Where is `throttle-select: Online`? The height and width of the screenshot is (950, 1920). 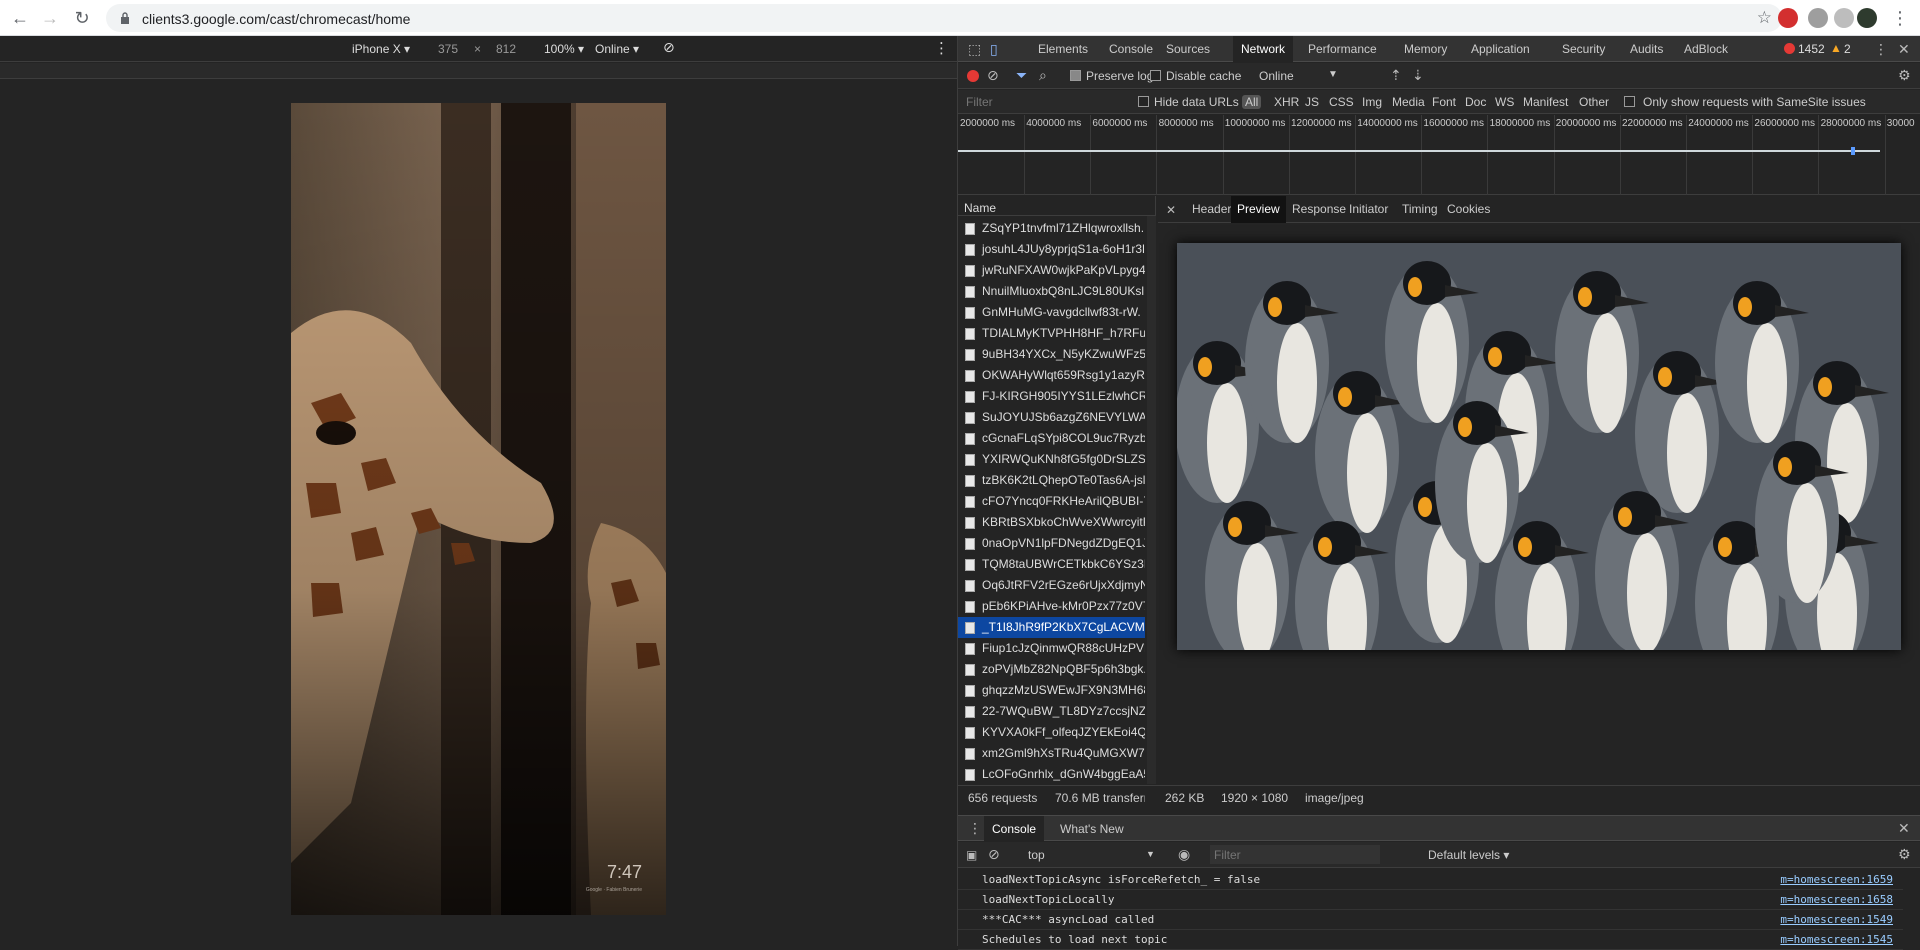 throttle-select: Online is located at coordinates (1276, 76).